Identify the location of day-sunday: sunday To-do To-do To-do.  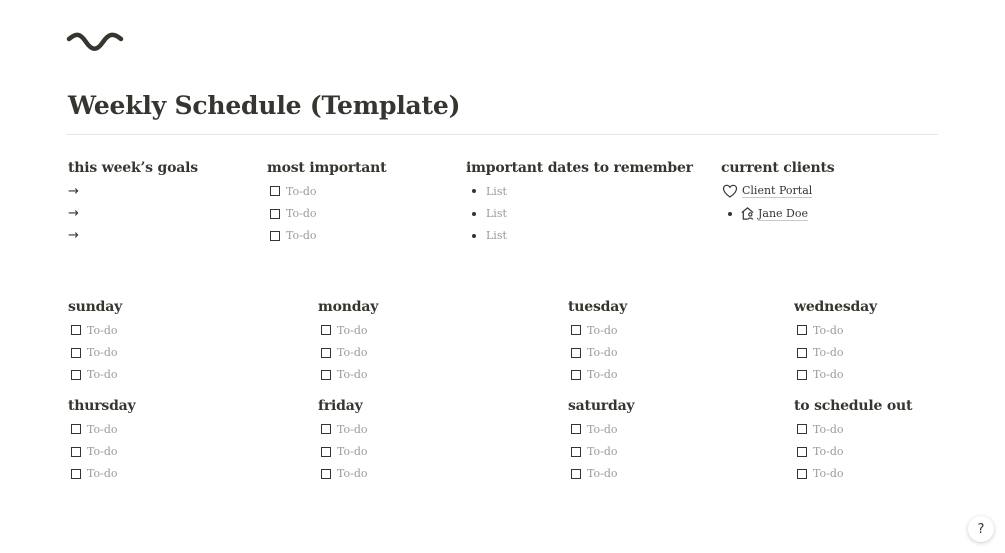
(95, 341).